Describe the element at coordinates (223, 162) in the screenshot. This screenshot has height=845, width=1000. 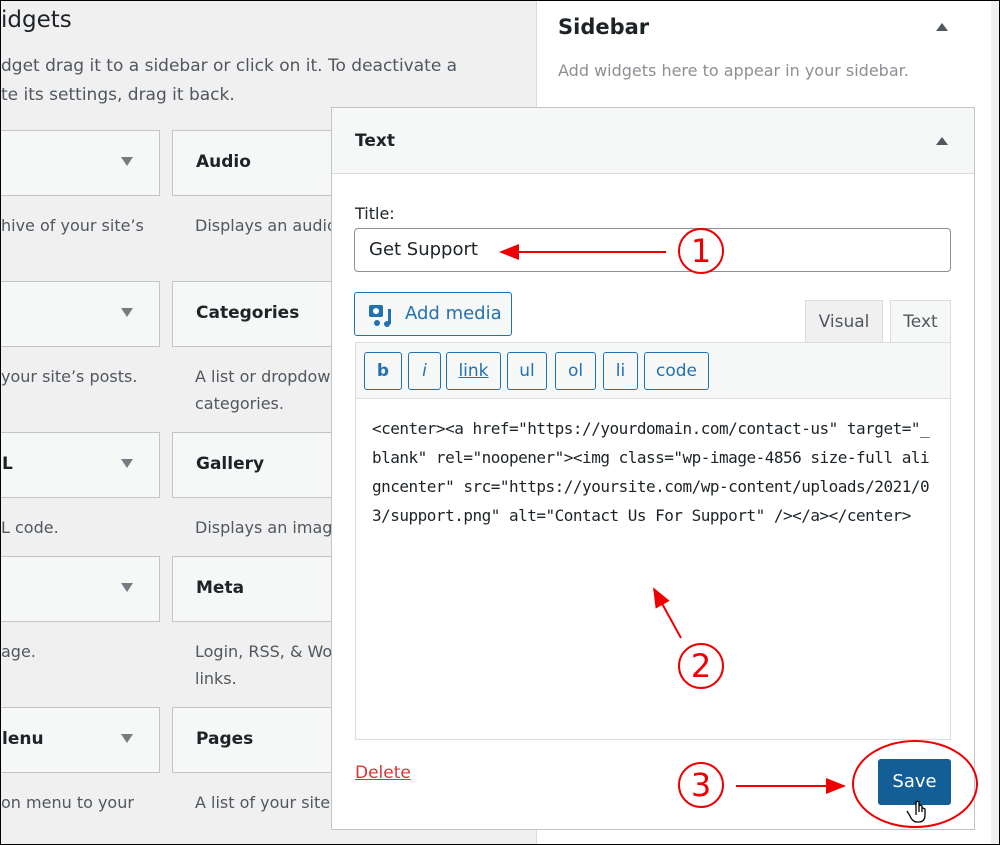
I see `widget-title: Audio` at that location.